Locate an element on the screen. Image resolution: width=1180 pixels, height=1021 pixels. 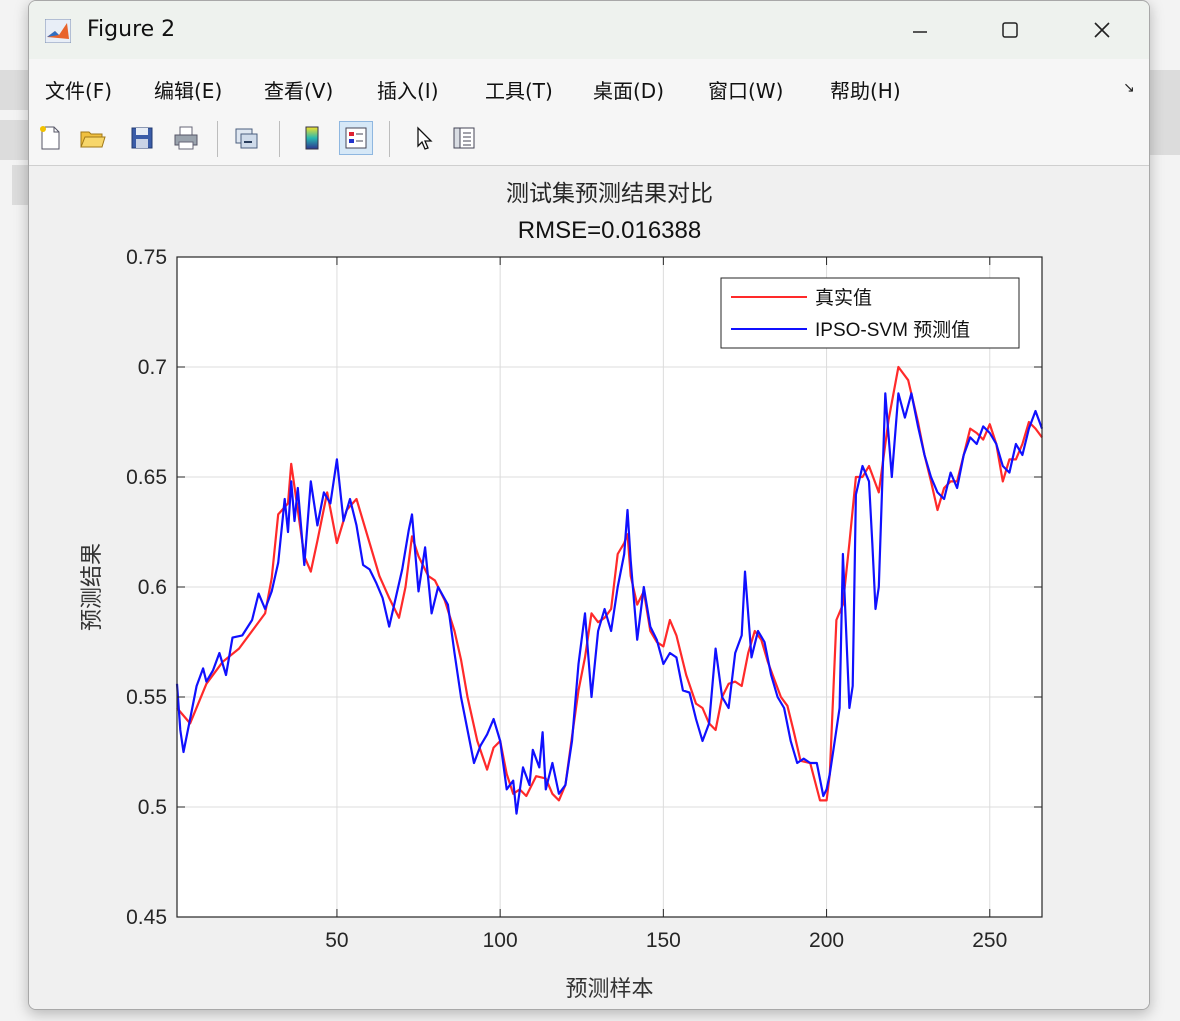
y-tick-label: 0.6 is located at coordinates (152, 587).